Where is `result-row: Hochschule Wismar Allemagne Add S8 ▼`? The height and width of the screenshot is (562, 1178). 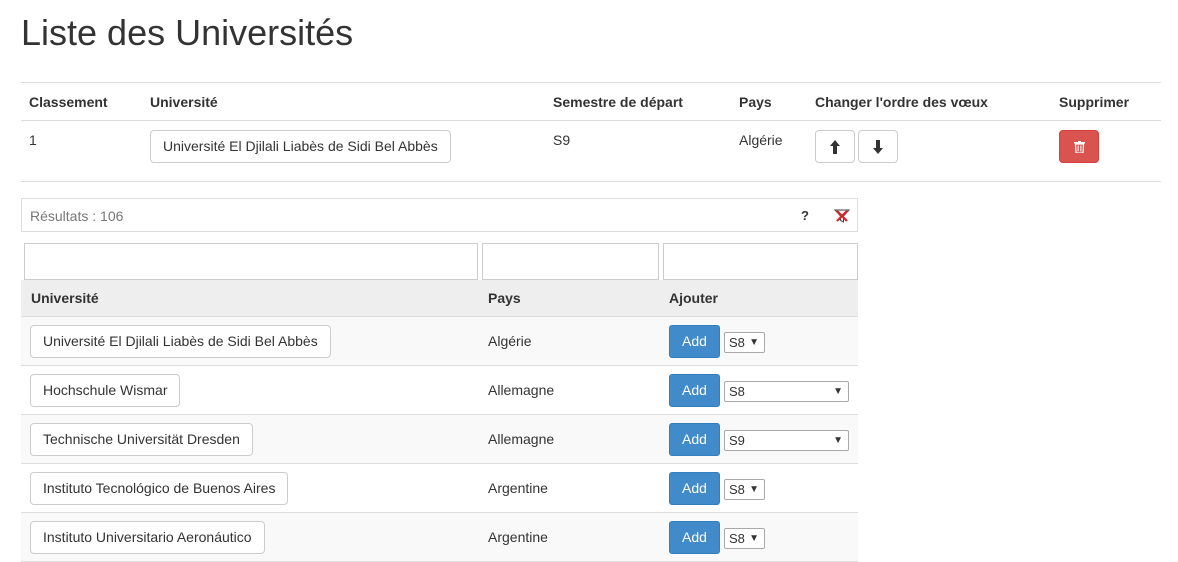 result-row: Hochschule Wismar Allemagne Add S8 ▼ is located at coordinates (439, 390).